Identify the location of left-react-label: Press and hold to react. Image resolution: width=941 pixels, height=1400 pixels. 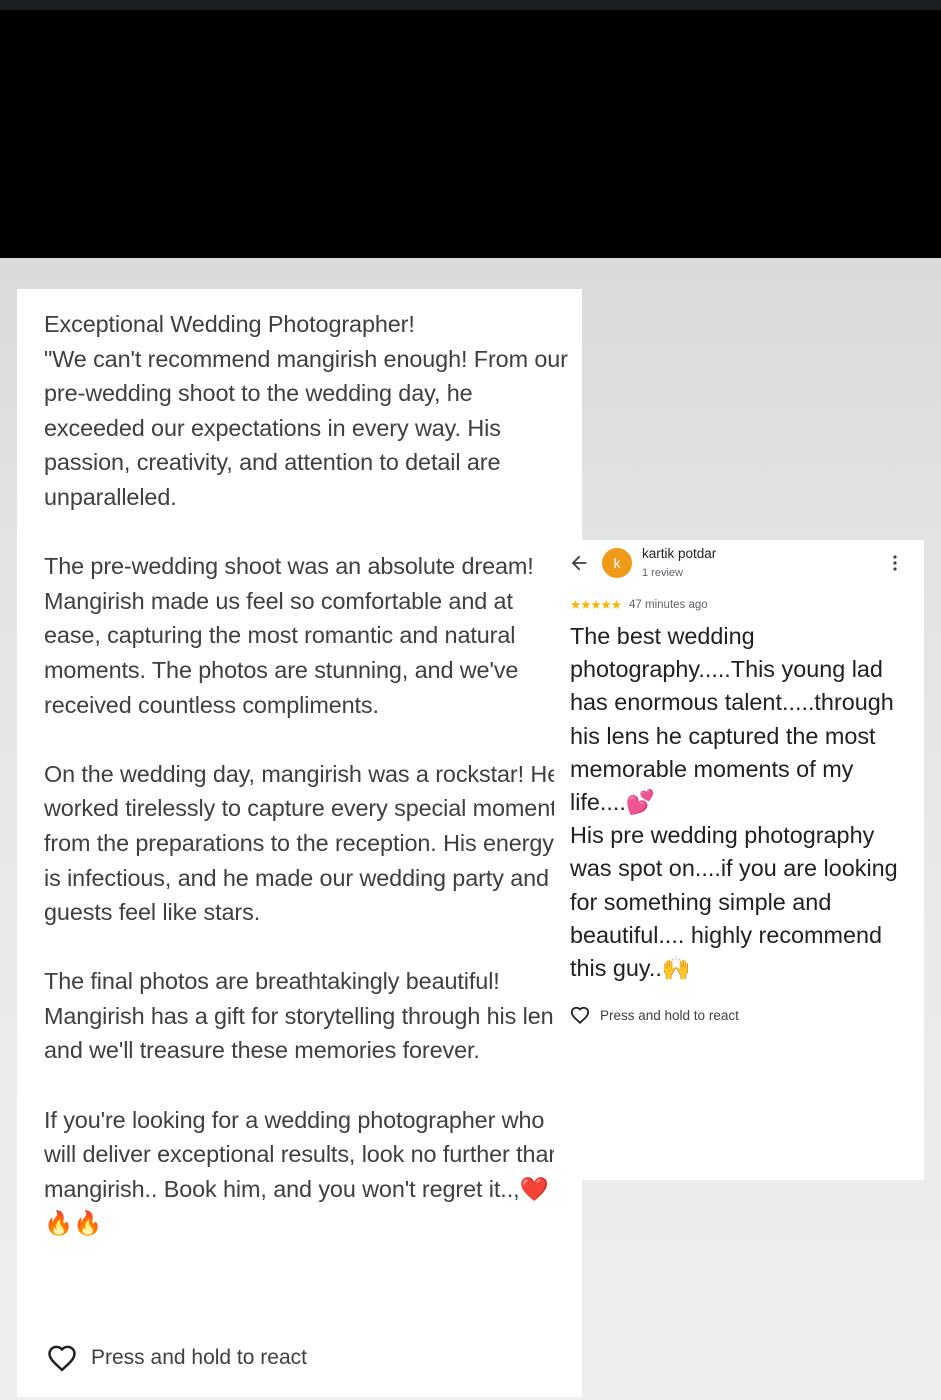
(199, 1357).